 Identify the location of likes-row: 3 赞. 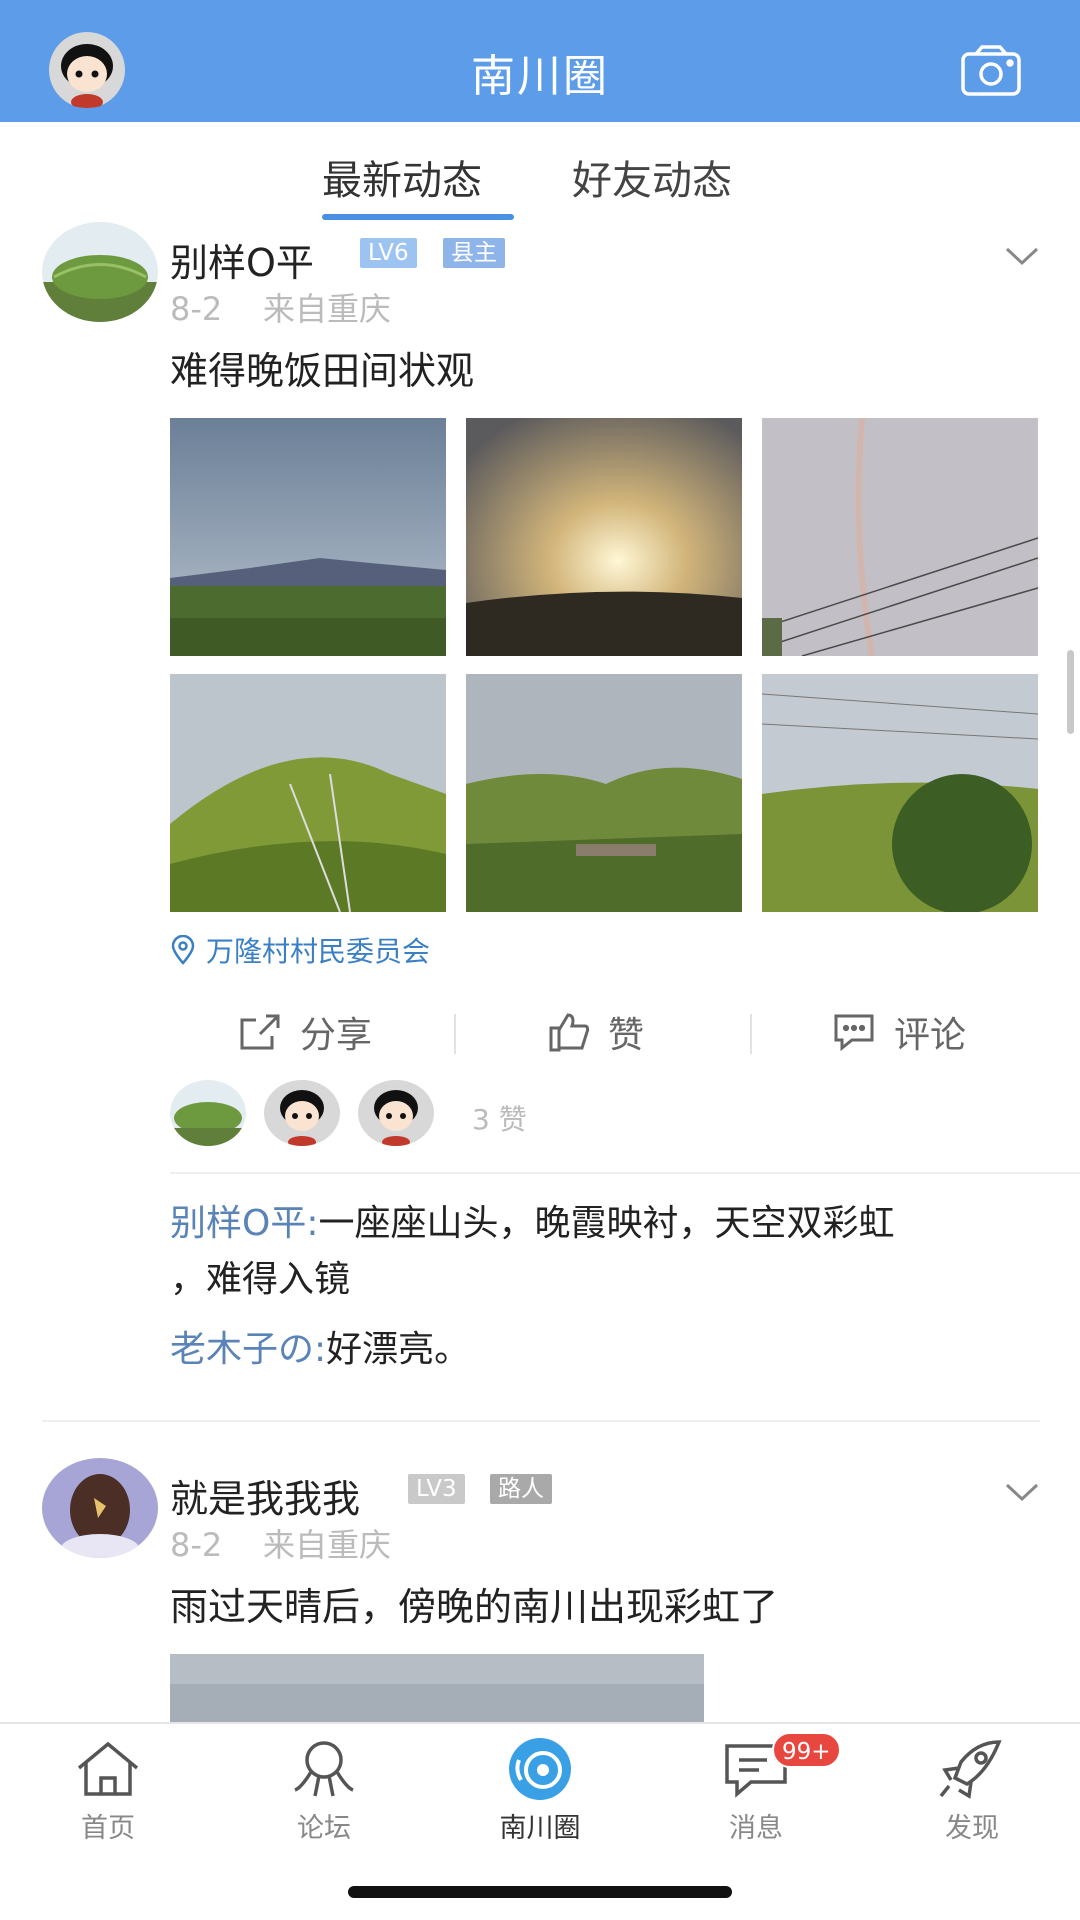
(605, 1120).